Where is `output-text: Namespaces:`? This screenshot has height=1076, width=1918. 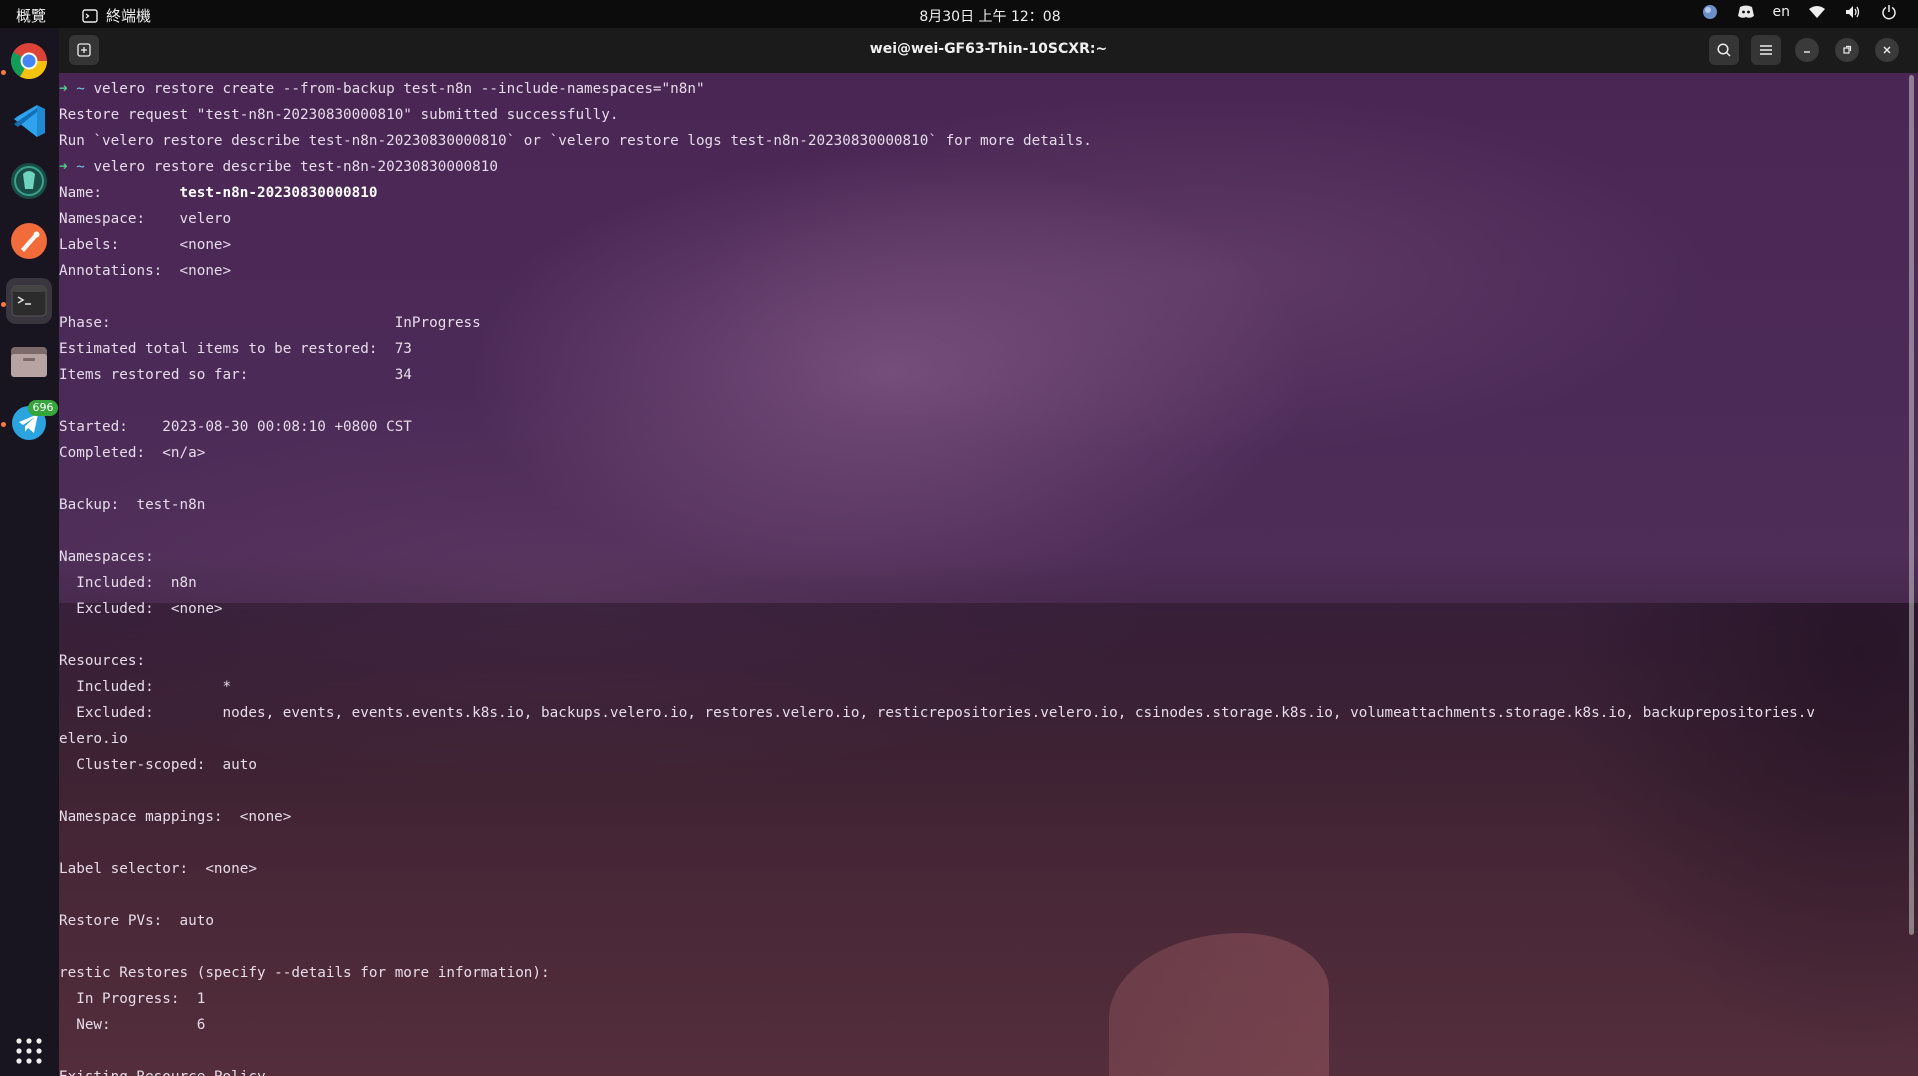 output-text: Namespaces: is located at coordinates (106, 557).